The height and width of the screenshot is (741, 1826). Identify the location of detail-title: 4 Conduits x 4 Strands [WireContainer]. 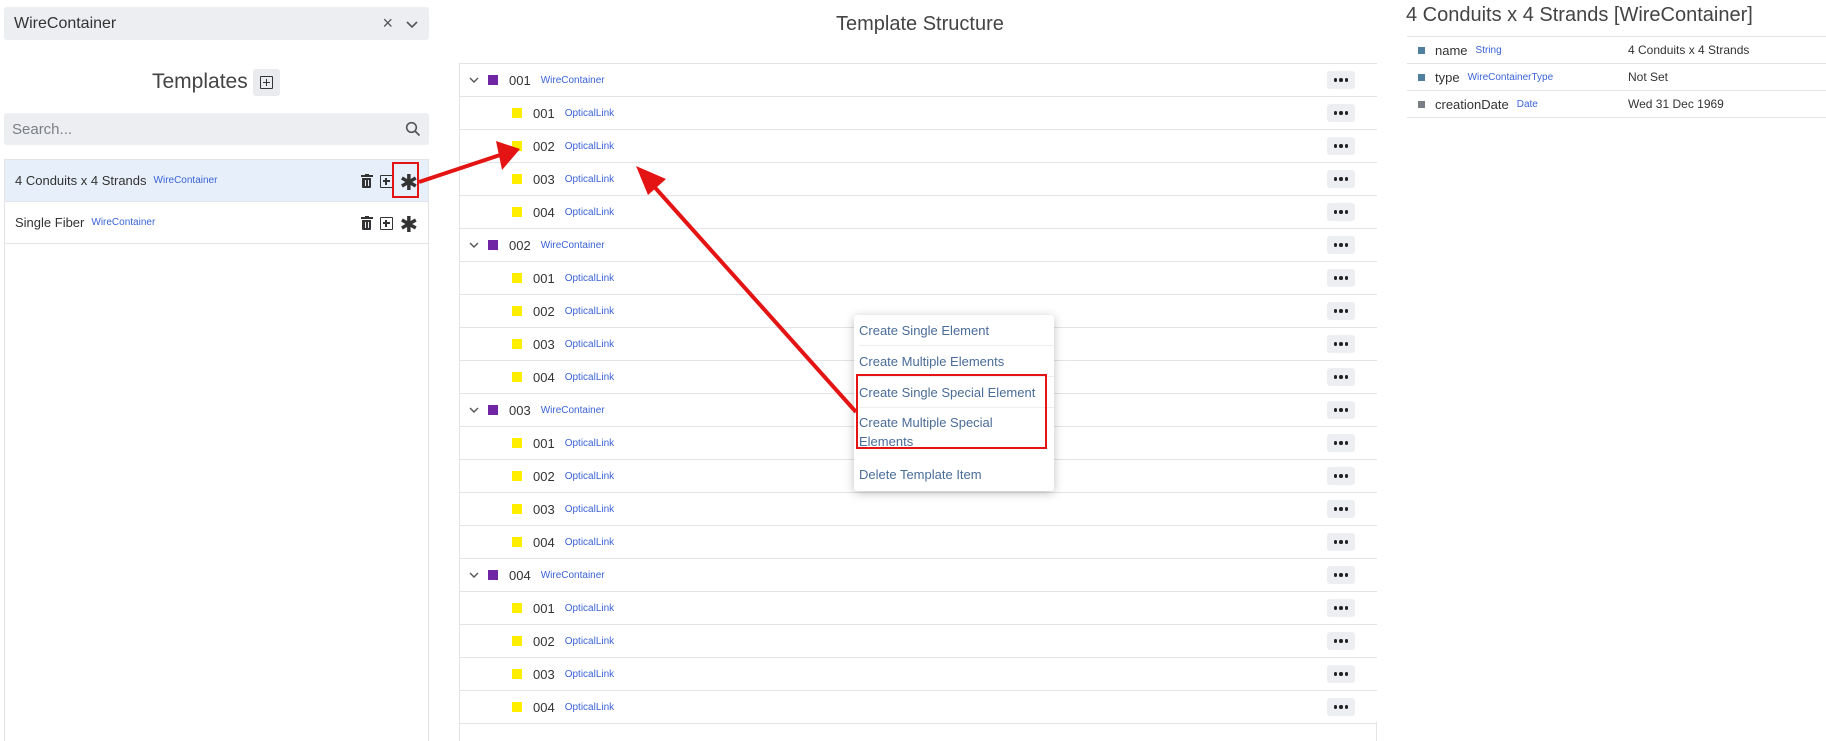
(1579, 15).